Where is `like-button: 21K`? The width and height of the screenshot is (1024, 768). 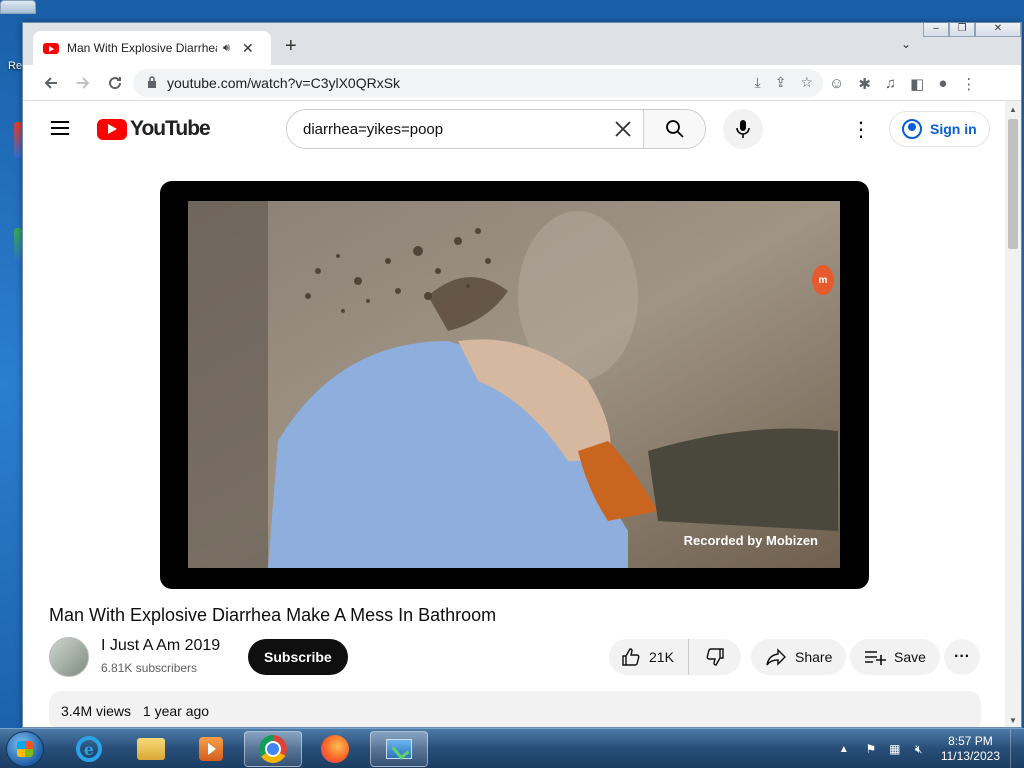
like-button: 21K is located at coordinates (649, 657).